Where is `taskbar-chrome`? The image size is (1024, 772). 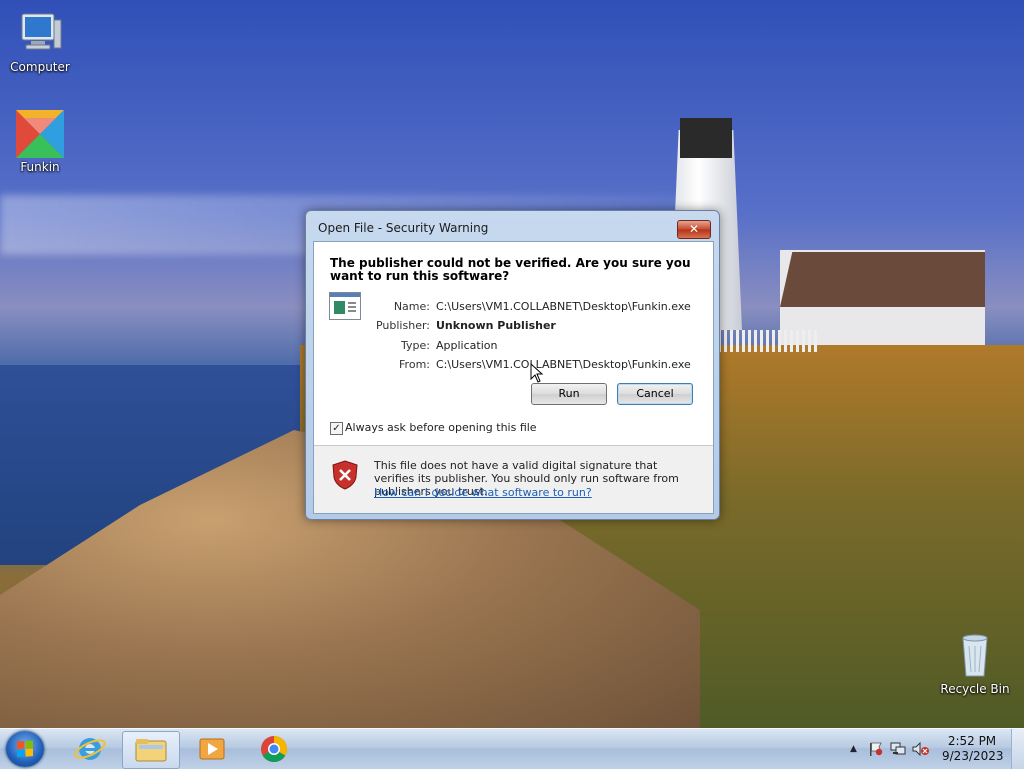 taskbar-chrome is located at coordinates (274, 749).